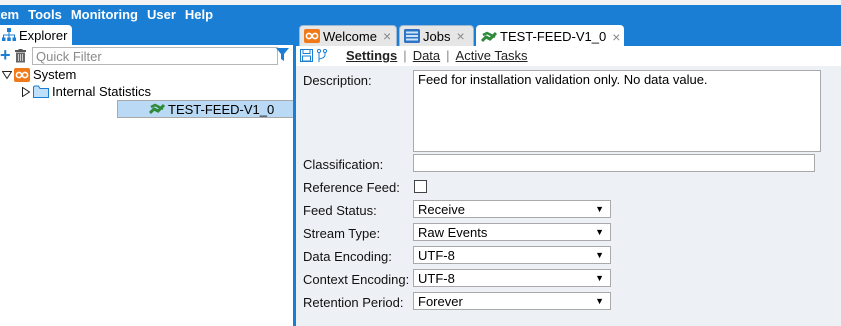  I want to click on tree-item-label: Internal Statistics, so click(101, 91).